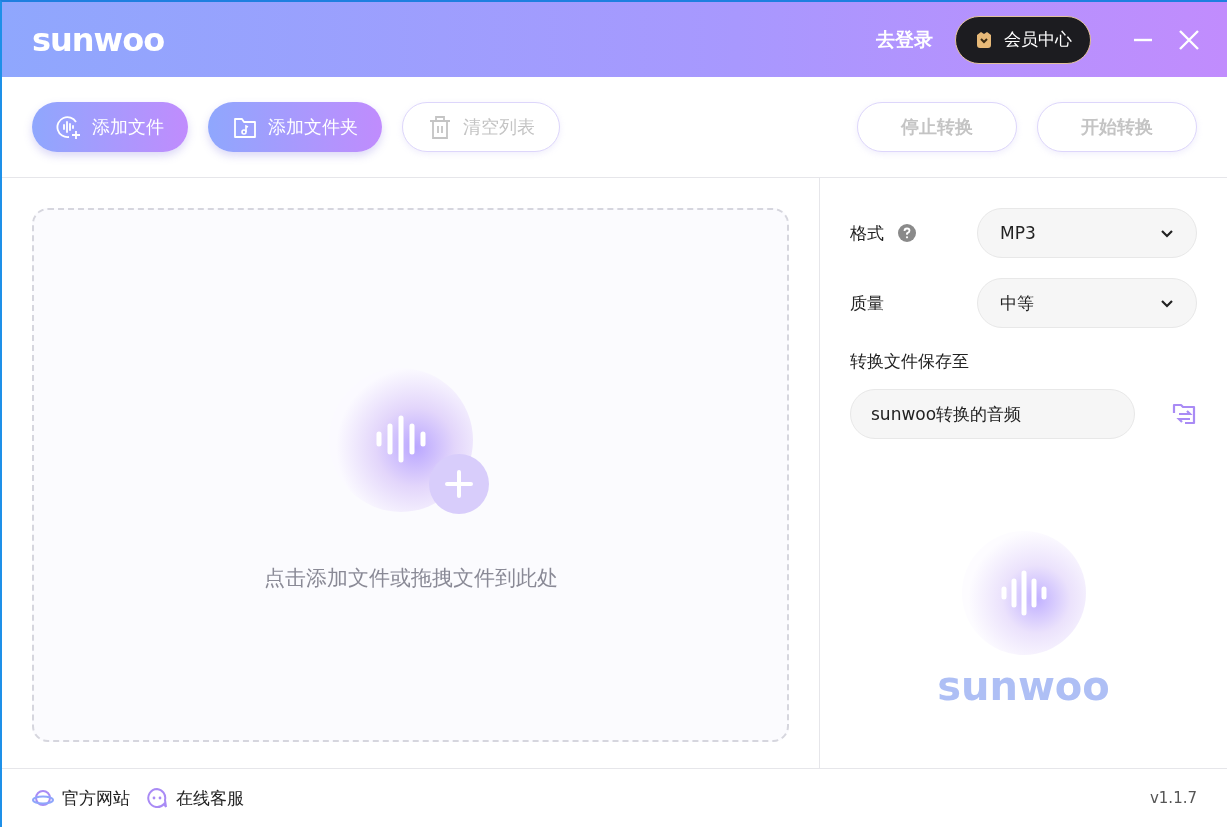  I want to click on quality-dropdown: 中等, so click(1087, 303).